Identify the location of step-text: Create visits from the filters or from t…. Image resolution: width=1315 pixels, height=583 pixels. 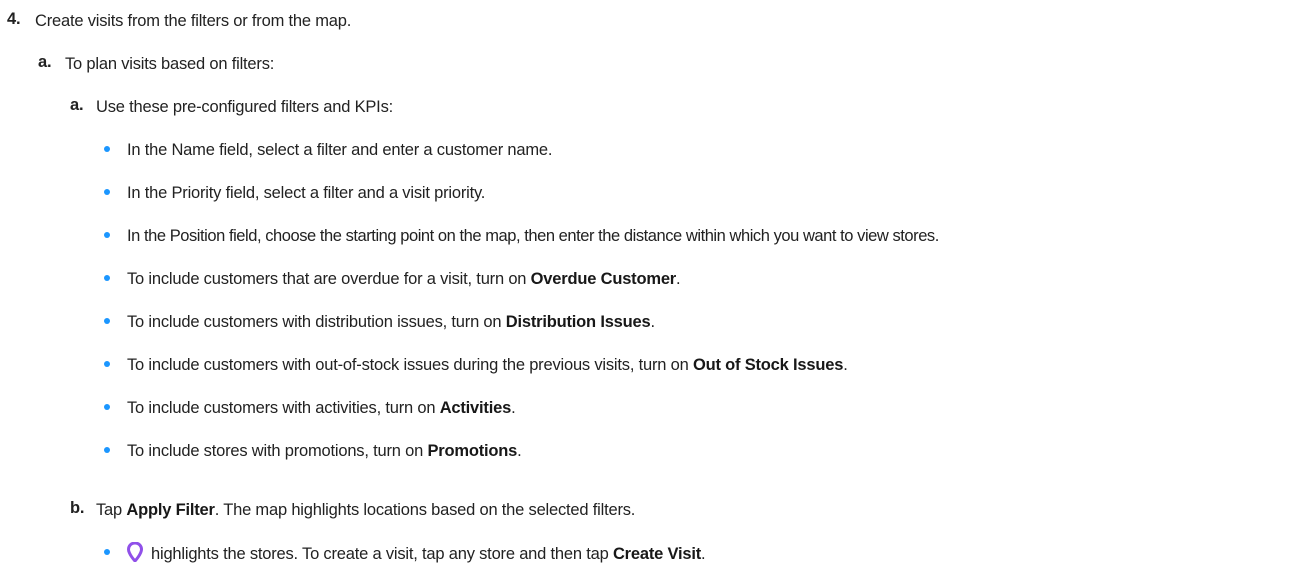
(193, 21).